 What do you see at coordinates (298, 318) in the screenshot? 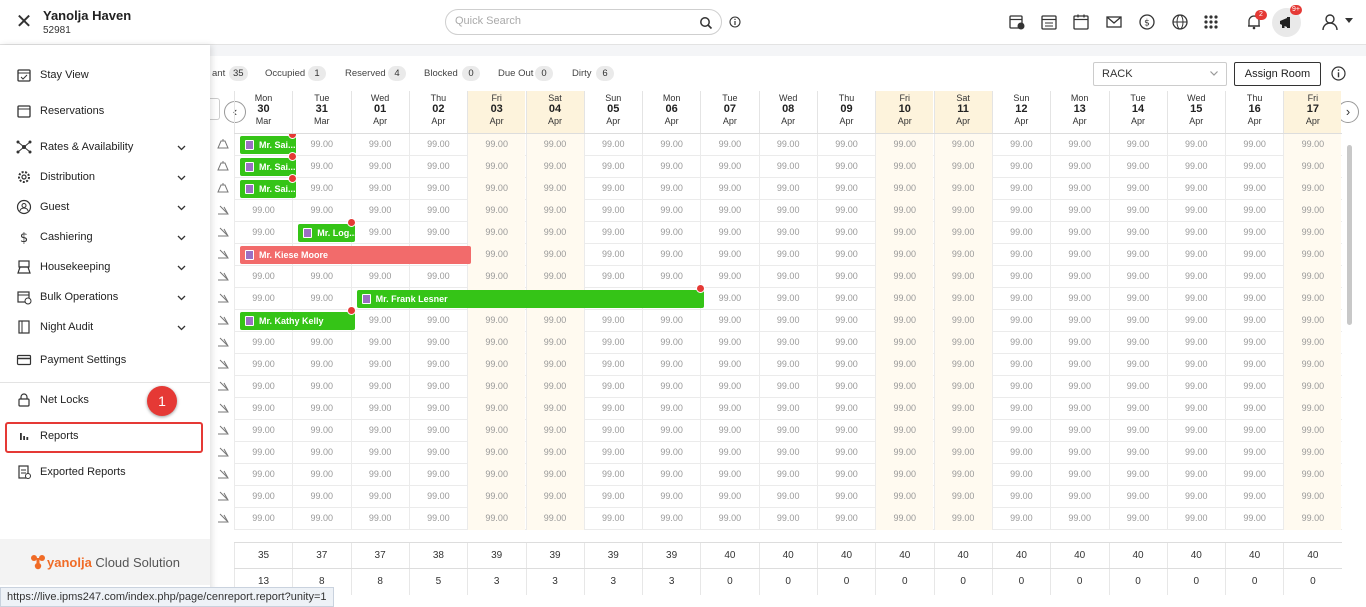
I see `reservation-bar: Mr. Kathy Kelly` at bounding box center [298, 318].